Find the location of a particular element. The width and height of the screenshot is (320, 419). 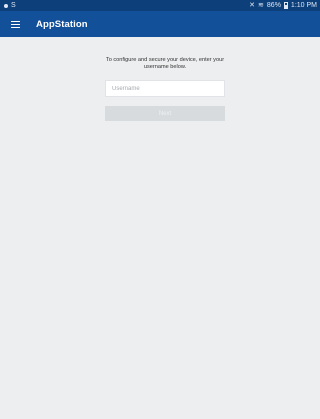

wifi-icon: ≋ is located at coordinates (261, 5).